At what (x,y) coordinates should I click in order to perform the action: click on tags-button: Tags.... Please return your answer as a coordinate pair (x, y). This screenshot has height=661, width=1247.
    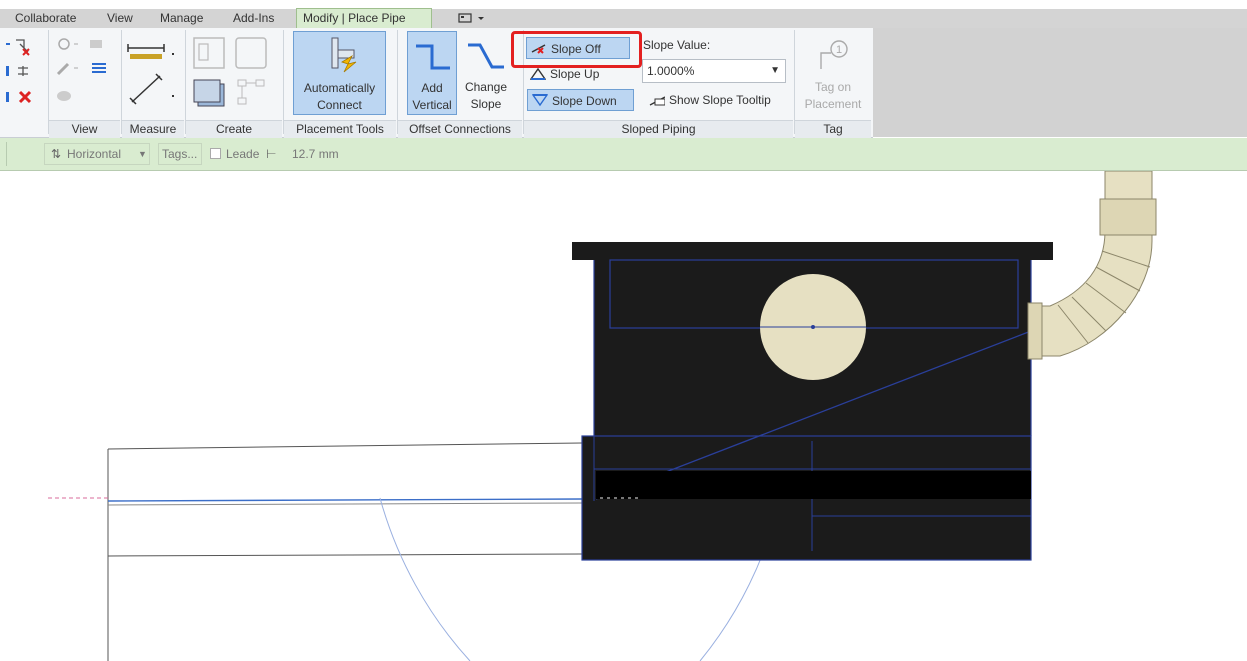
    Looking at the image, I should click on (180, 154).